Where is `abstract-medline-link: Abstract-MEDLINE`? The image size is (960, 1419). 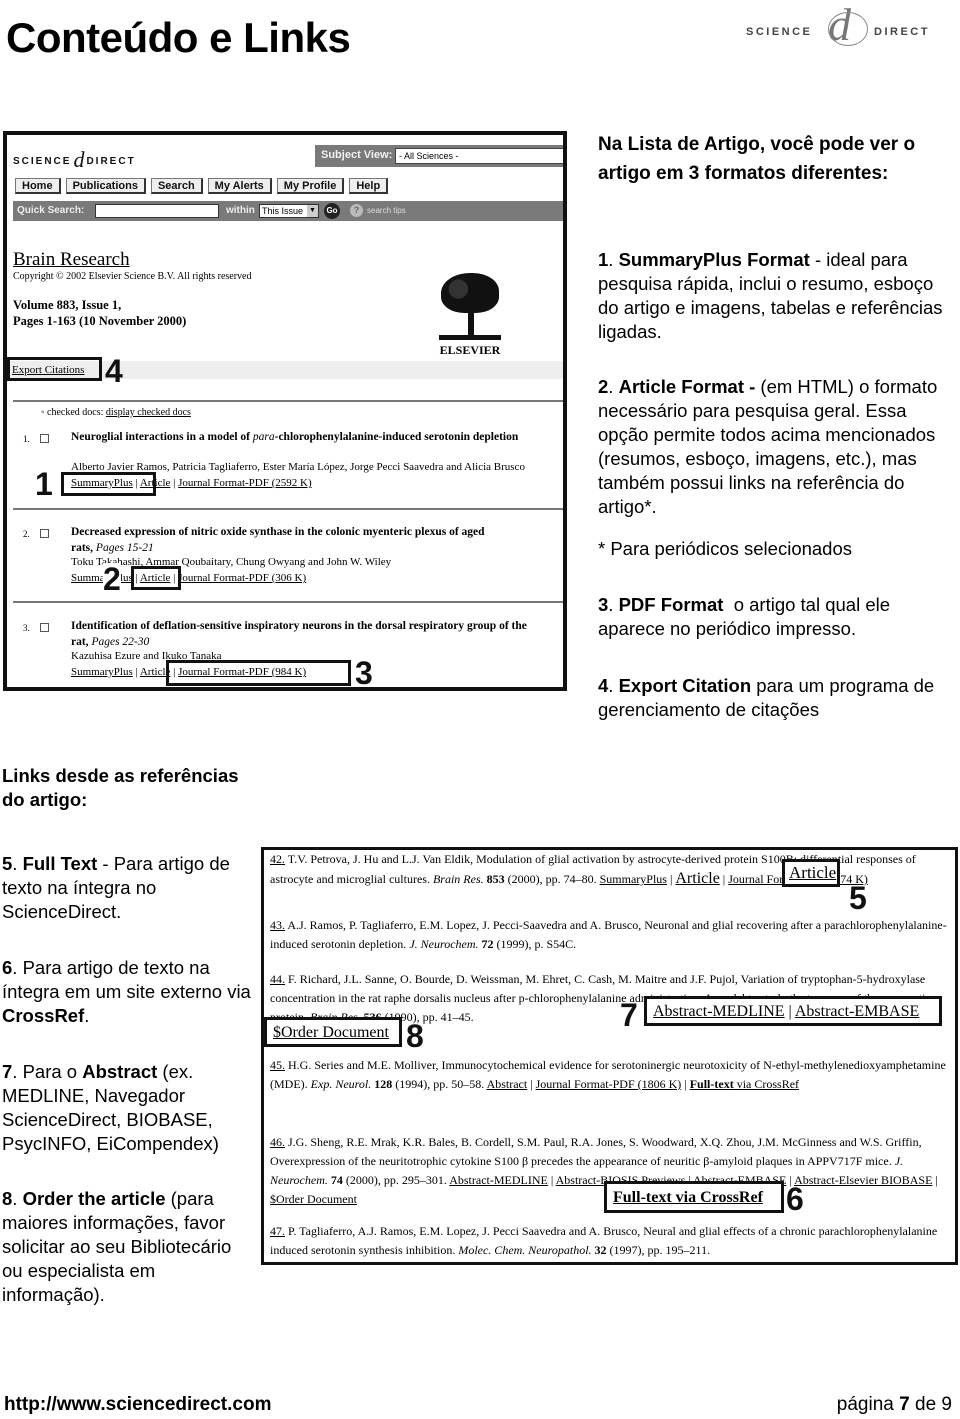
abstract-medline-link: Abstract-MEDLINE is located at coordinates (719, 1011).